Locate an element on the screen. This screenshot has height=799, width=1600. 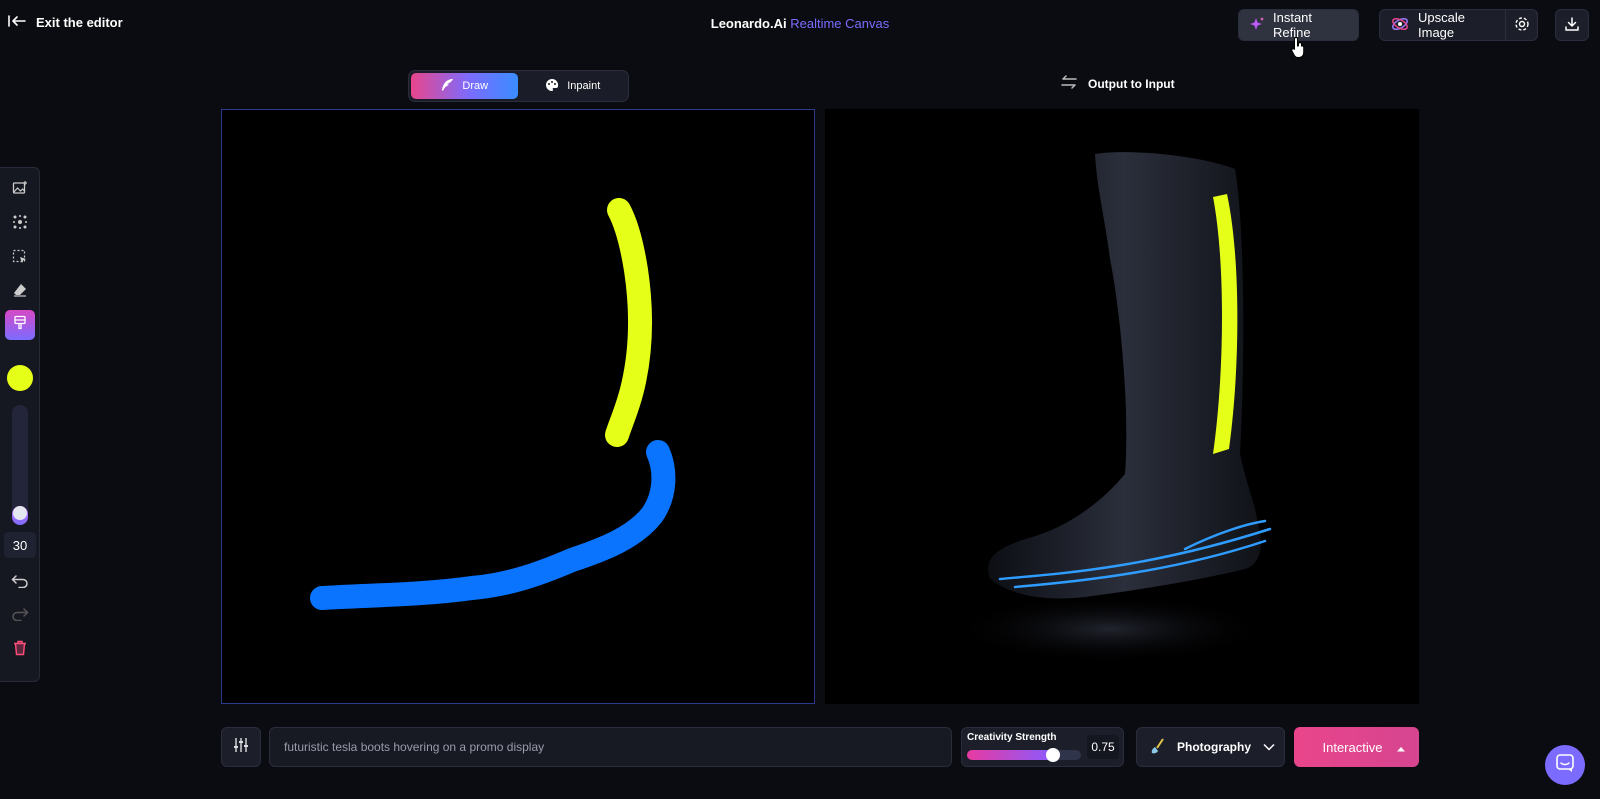
sparkle-icon is located at coordinates (1257, 25).